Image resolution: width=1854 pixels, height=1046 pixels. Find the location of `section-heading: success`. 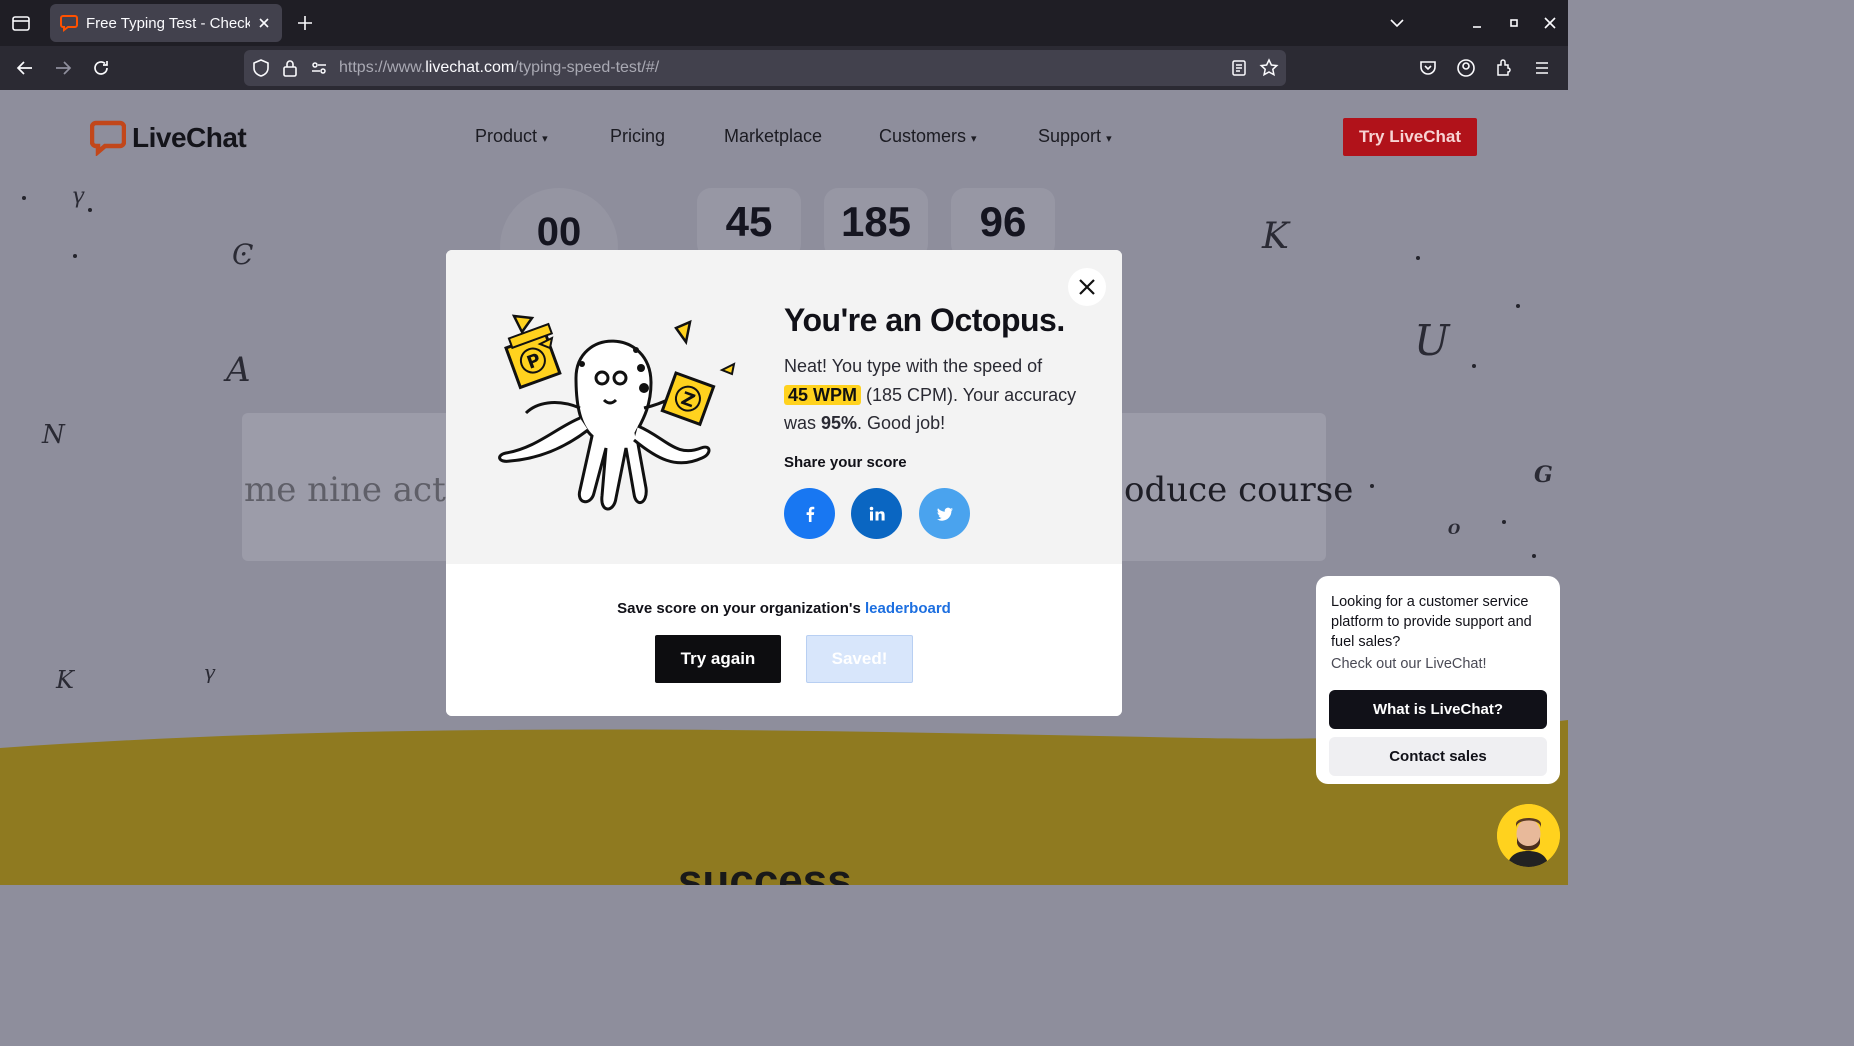

section-heading: success is located at coordinates (765, 870).